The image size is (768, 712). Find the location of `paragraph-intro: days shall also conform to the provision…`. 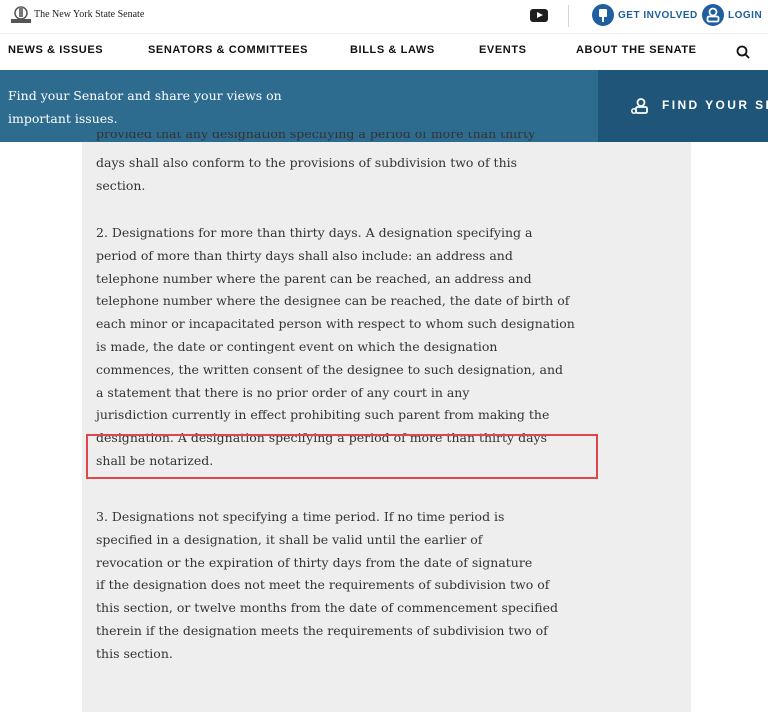

paragraph-intro: days shall also conform to the provision… is located at coordinates (356, 175).